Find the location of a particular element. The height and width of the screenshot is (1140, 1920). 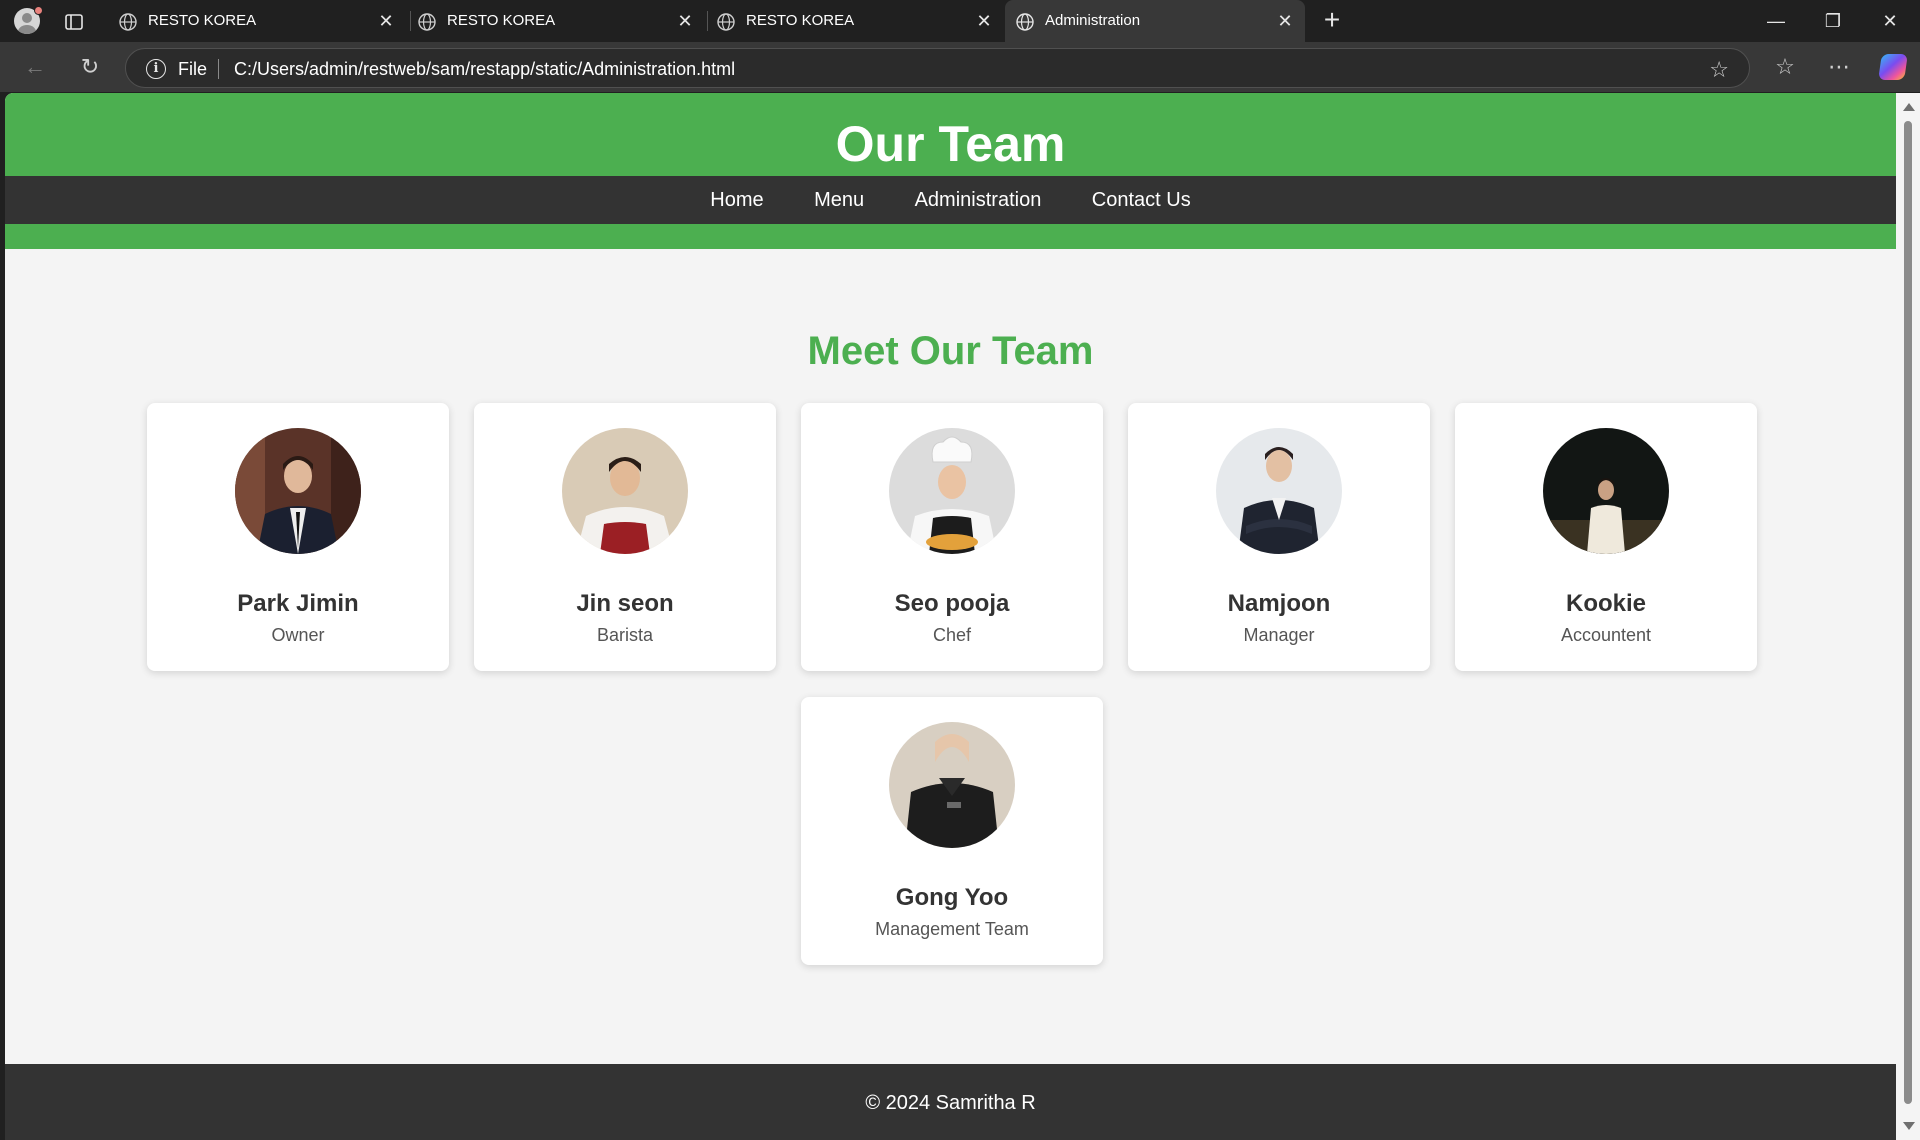

scroll-up-icon is located at coordinates (1909, 107).